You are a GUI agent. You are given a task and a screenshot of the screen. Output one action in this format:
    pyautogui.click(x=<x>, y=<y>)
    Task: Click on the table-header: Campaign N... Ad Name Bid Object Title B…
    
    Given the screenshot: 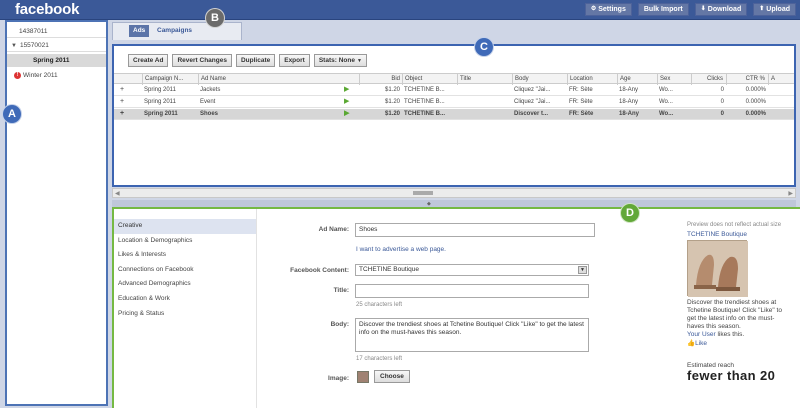 What is the action you would take?
    pyautogui.click(x=454, y=79)
    